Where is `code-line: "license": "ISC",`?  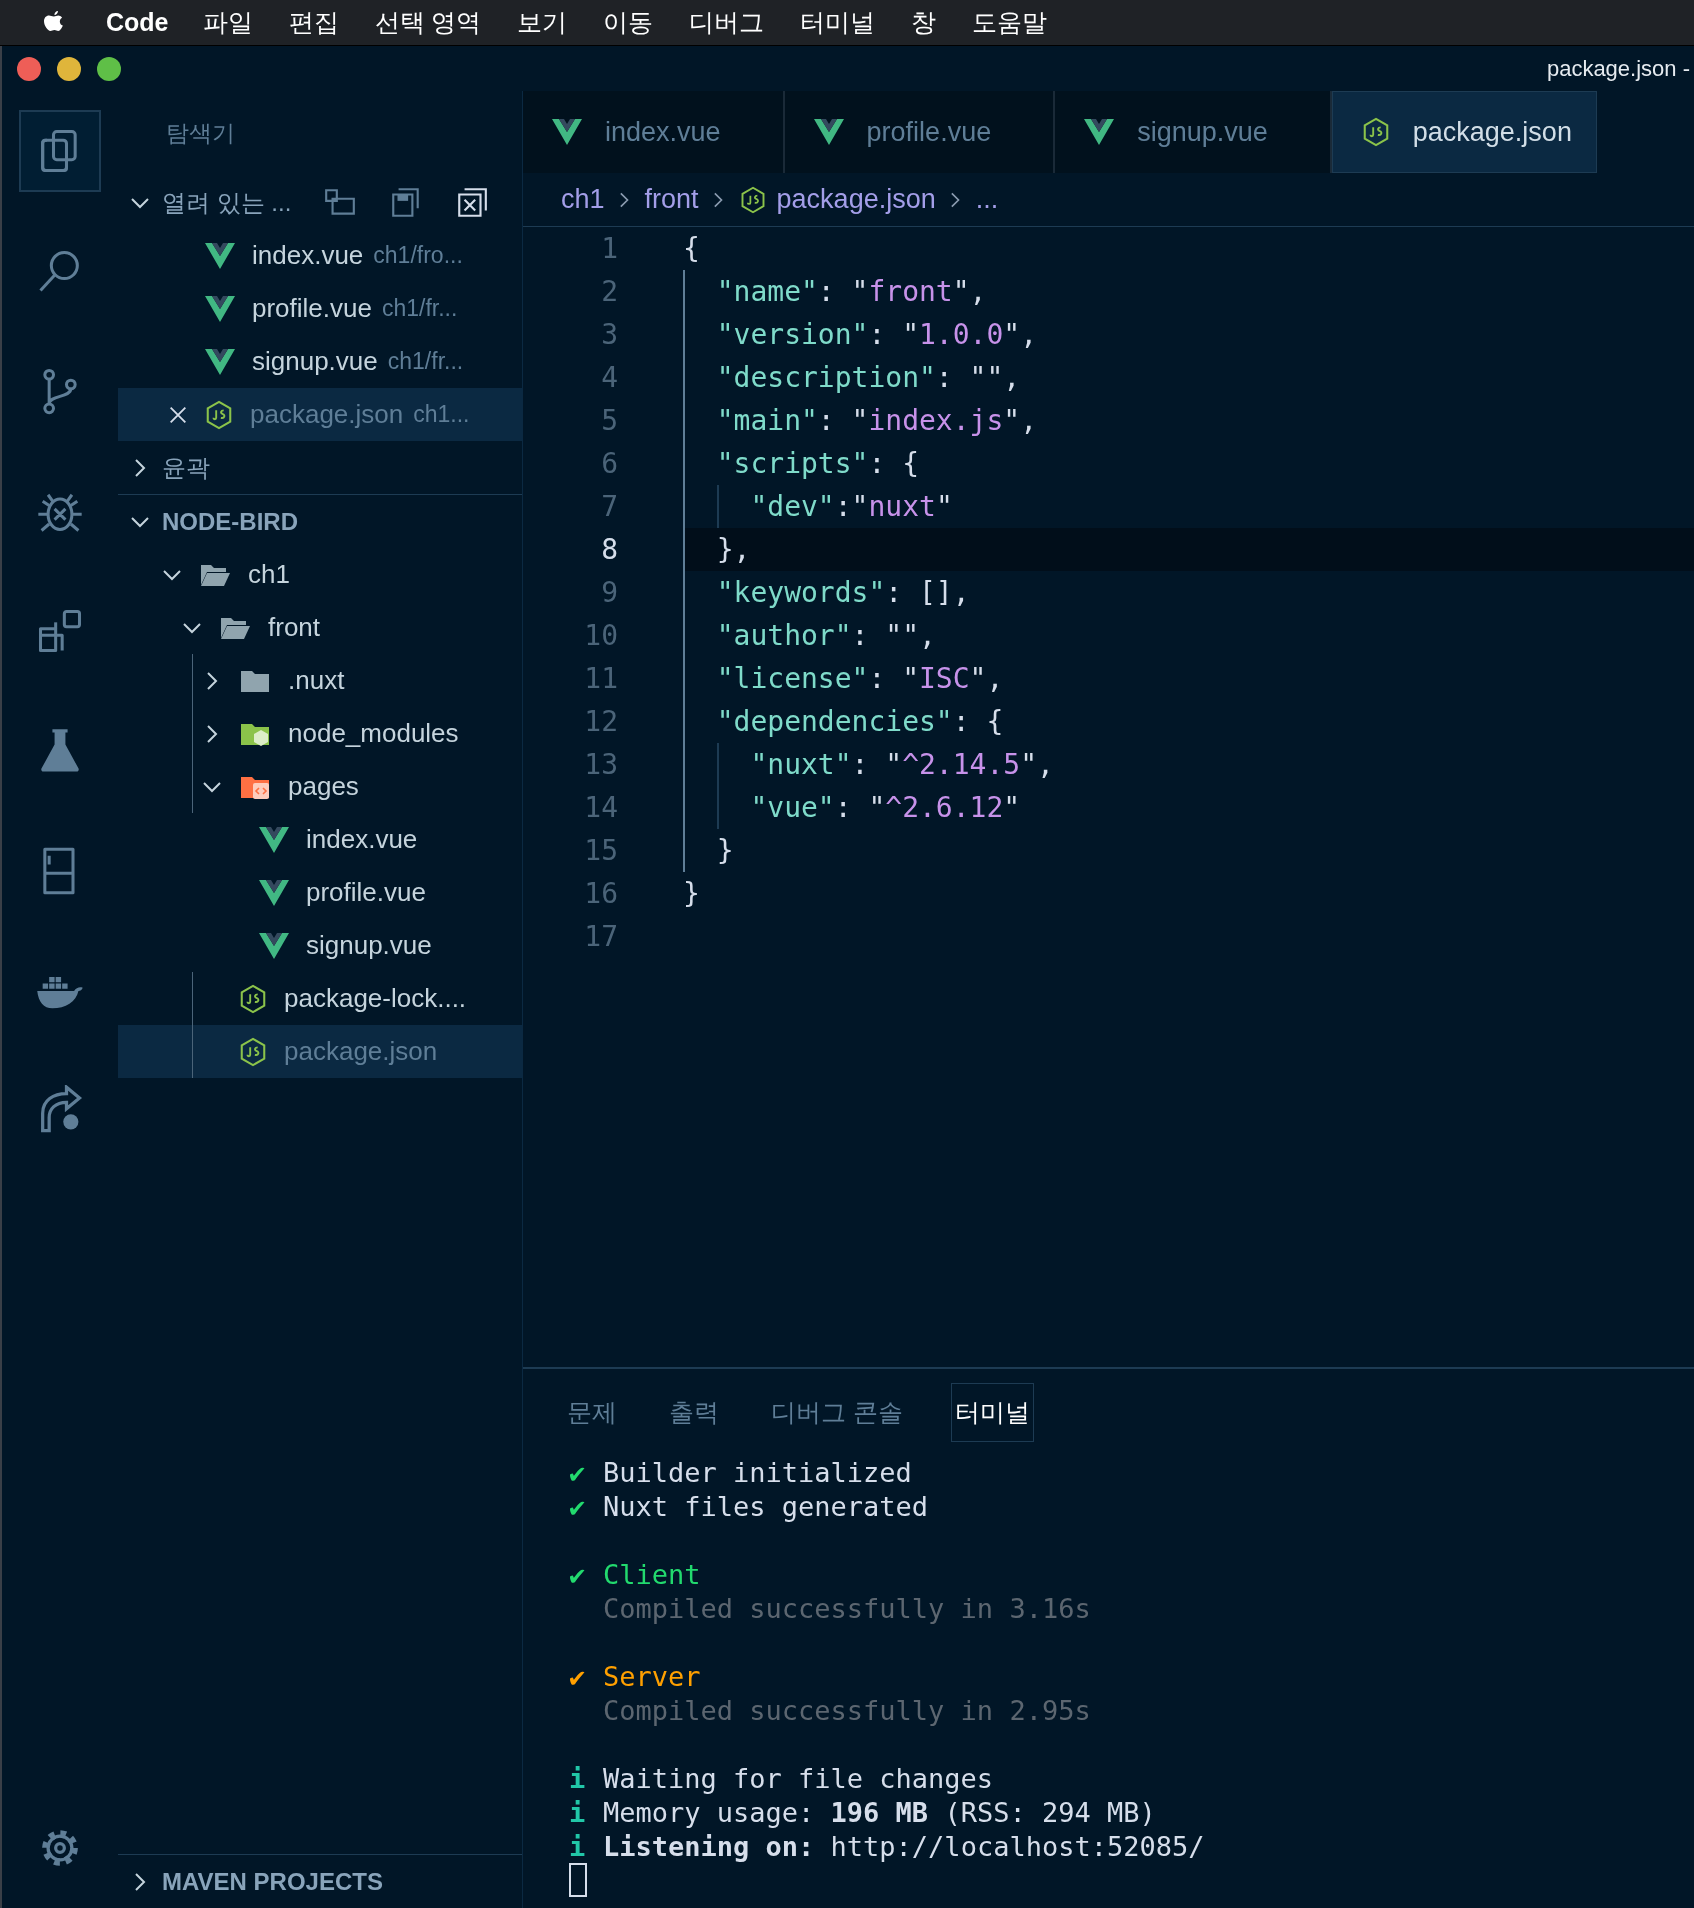
code-line: "license": "ISC", is located at coordinates (860, 678).